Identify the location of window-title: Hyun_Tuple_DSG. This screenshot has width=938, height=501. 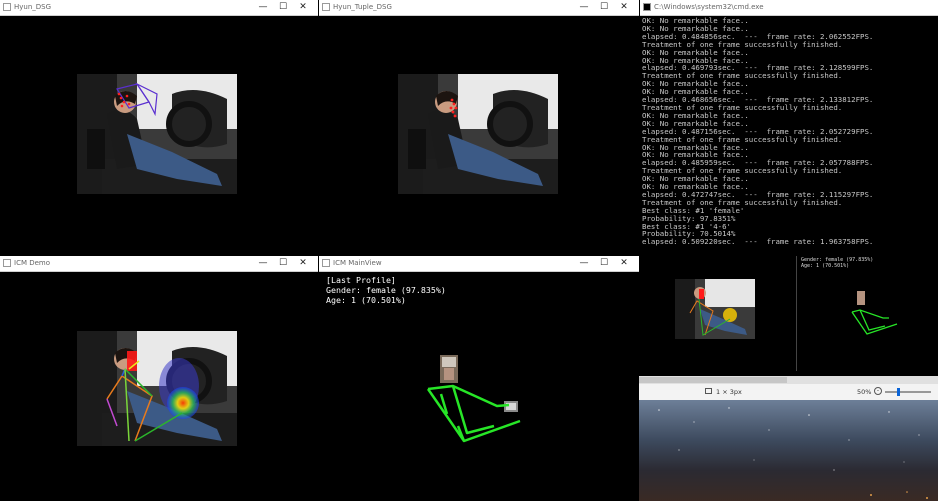
(362, 7).